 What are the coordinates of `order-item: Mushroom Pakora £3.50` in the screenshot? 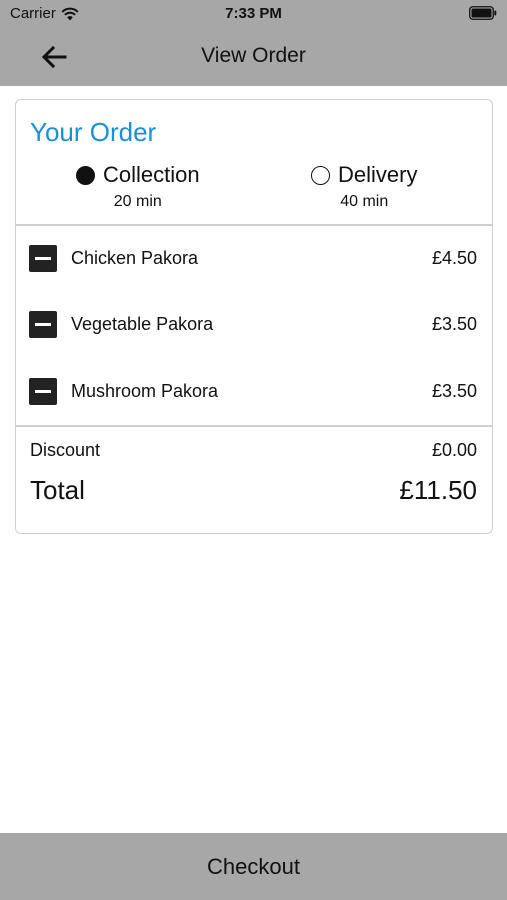 It's located at (254, 391).